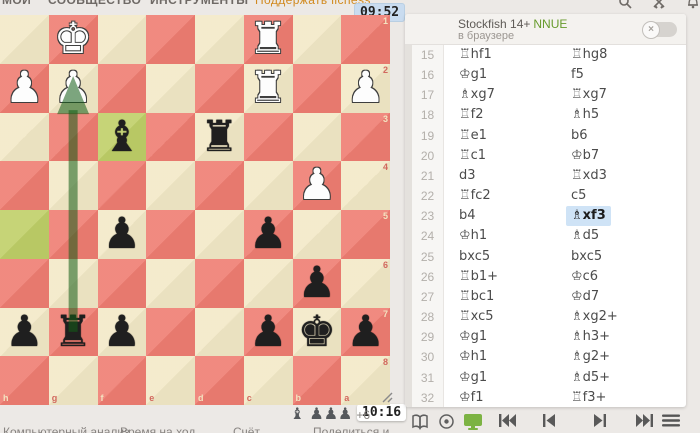  What do you see at coordinates (317, 332) in the screenshot?
I see `black-king: ♚` at bounding box center [317, 332].